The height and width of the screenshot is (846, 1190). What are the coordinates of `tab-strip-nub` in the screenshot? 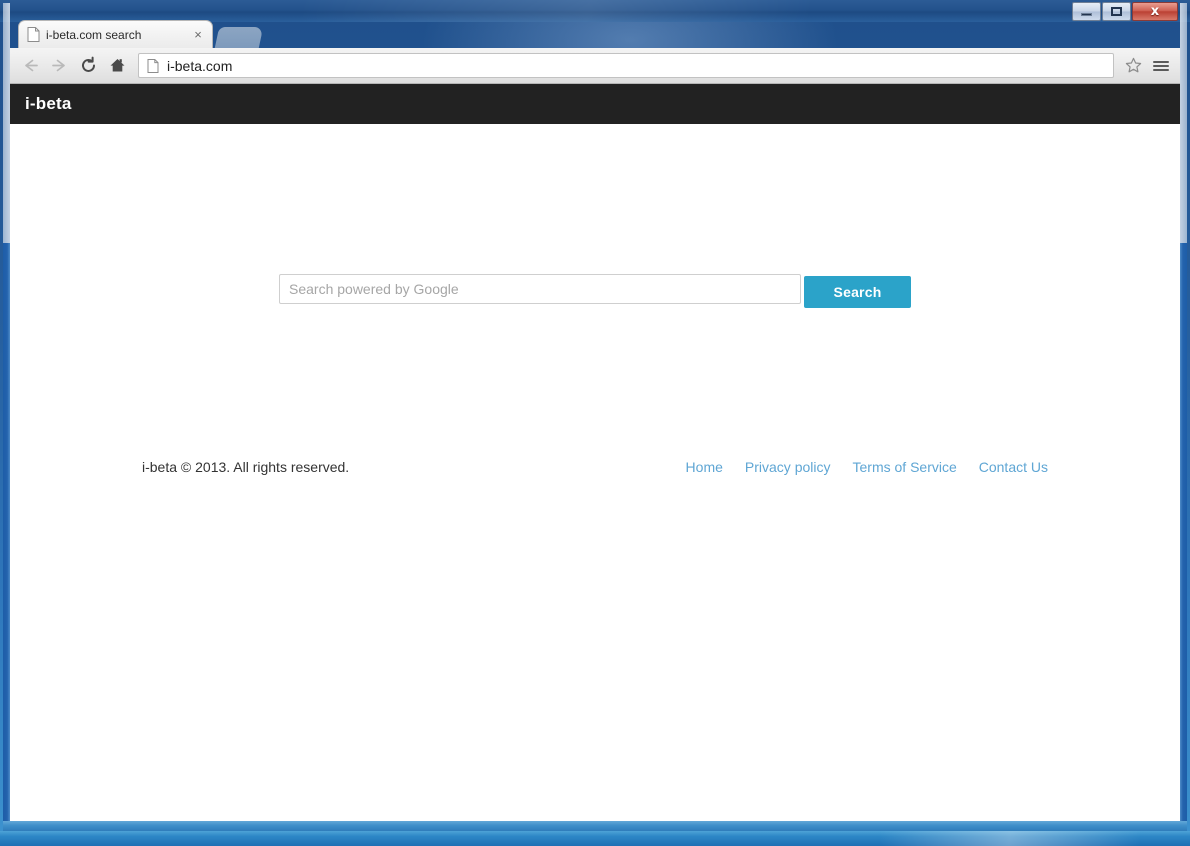 It's located at (239, 37).